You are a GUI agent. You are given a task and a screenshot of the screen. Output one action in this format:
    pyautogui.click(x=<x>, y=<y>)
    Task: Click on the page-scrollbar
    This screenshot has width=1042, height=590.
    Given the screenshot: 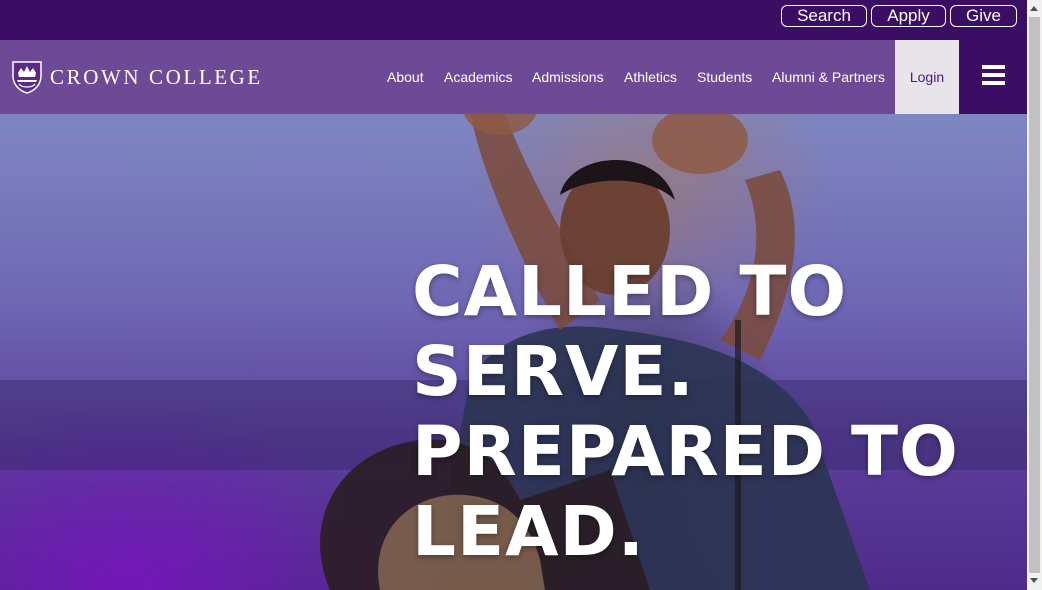 What is the action you would take?
    pyautogui.click(x=1034, y=295)
    